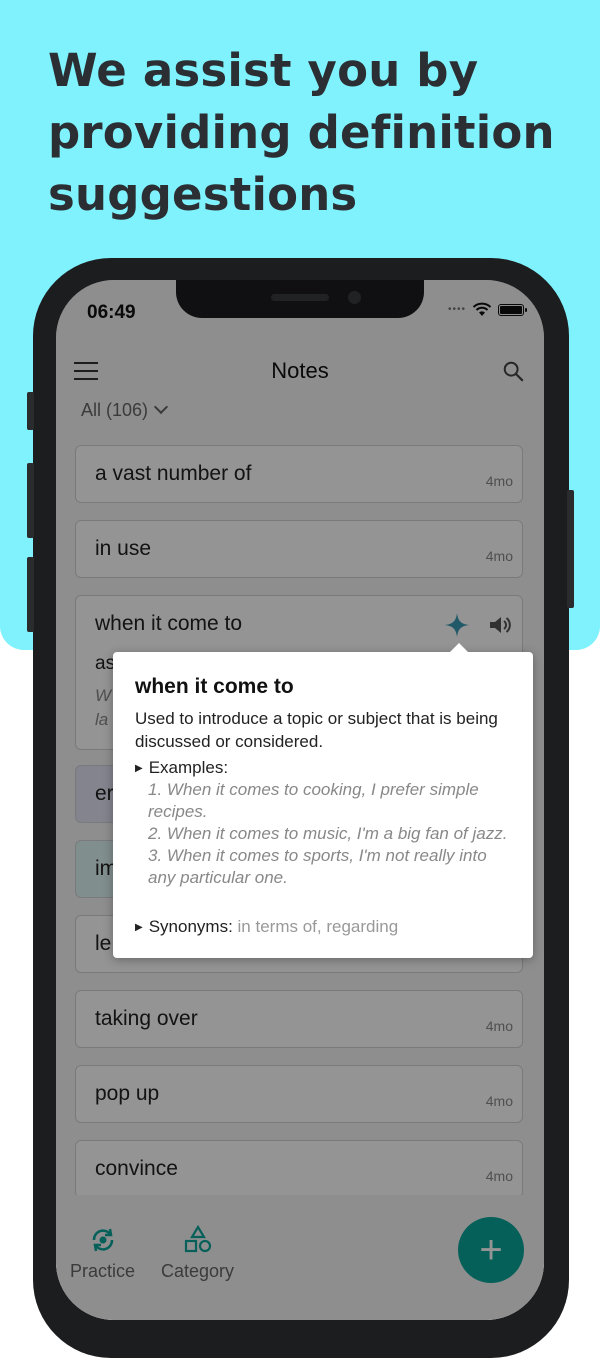 This screenshot has height=1358, width=600. Describe the element at coordinates (214, 686) in the screenshot. I see `popup-title: when it come to` at that location.